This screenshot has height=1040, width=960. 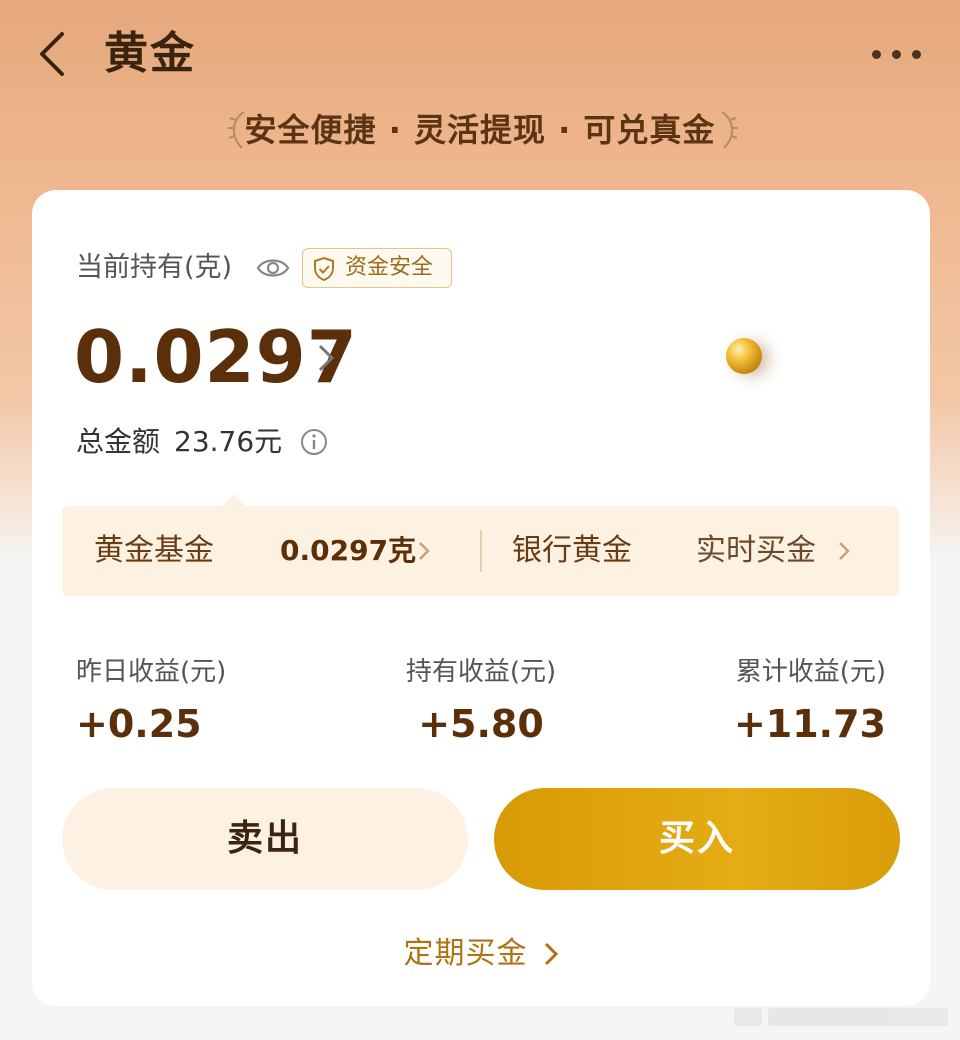 What do you see at coordinates (480, 55) in the screenshot?
I see `header: 黄金` at bounding box center [480, 55].